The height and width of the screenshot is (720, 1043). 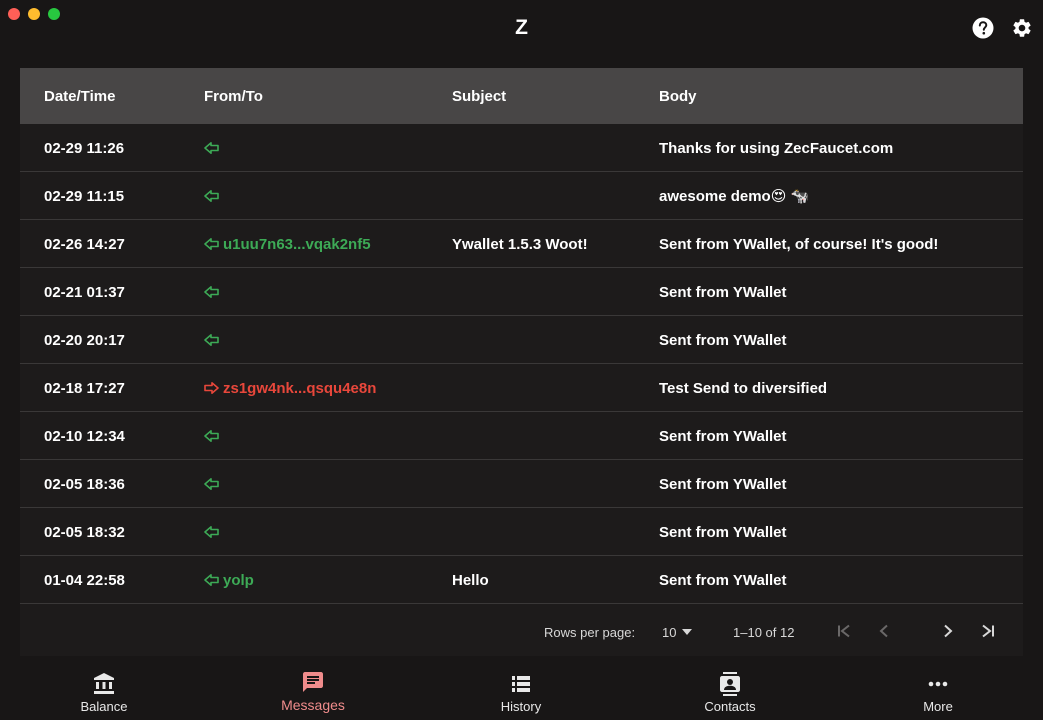 What do you see at coordinates (300, 388) in the screenshot?
I see `cell-address: zs1gw4nk...qsqu4e8n` at bounding box center [300, 388].